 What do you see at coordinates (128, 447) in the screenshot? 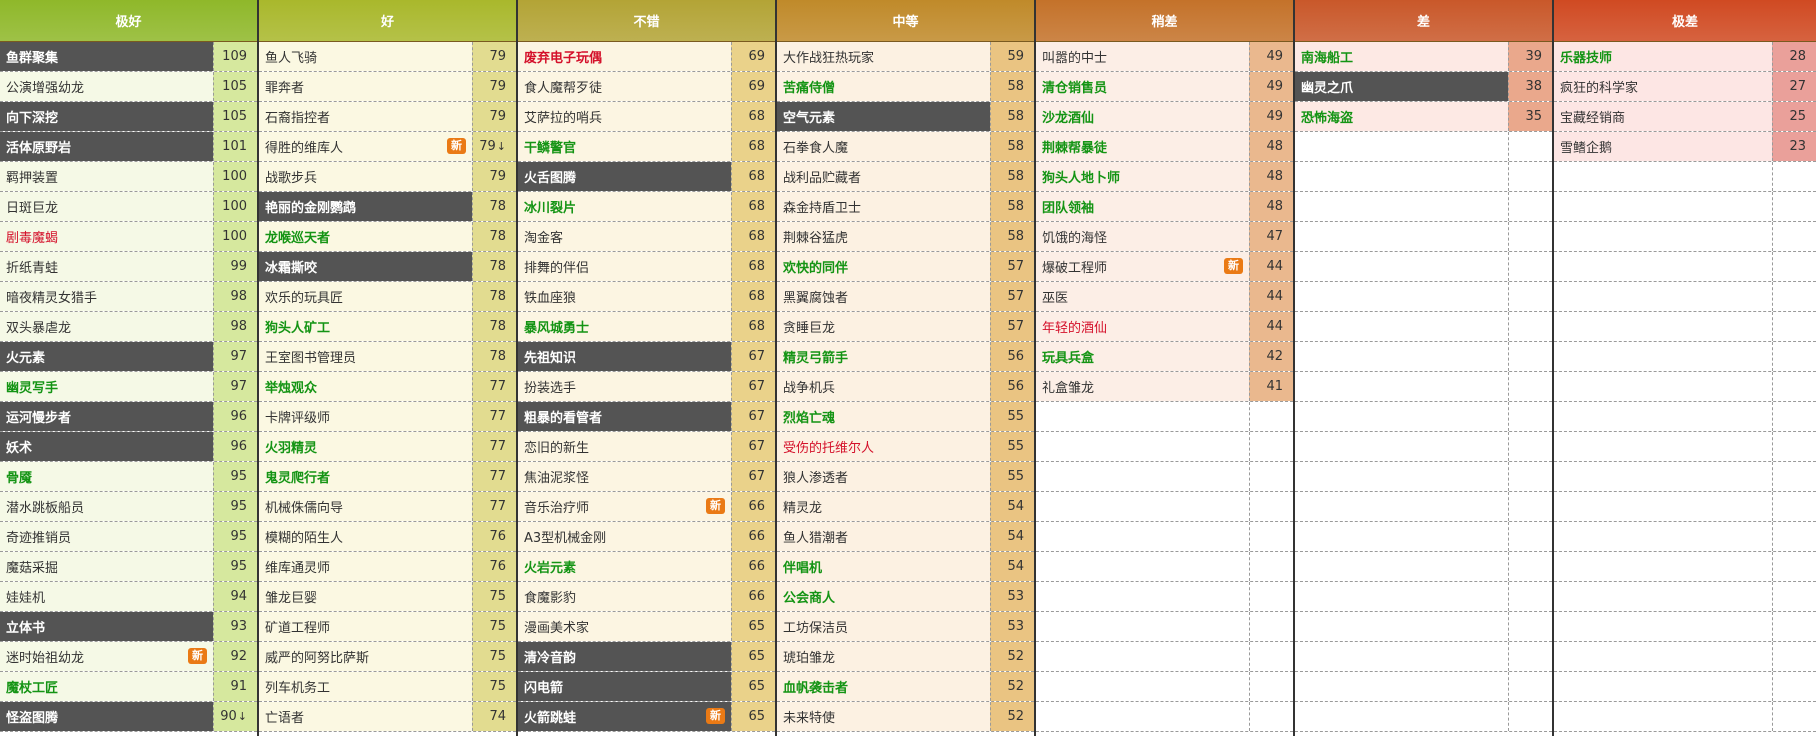
I see `card-row: 妖术 96` at bounding box center [128, 447].